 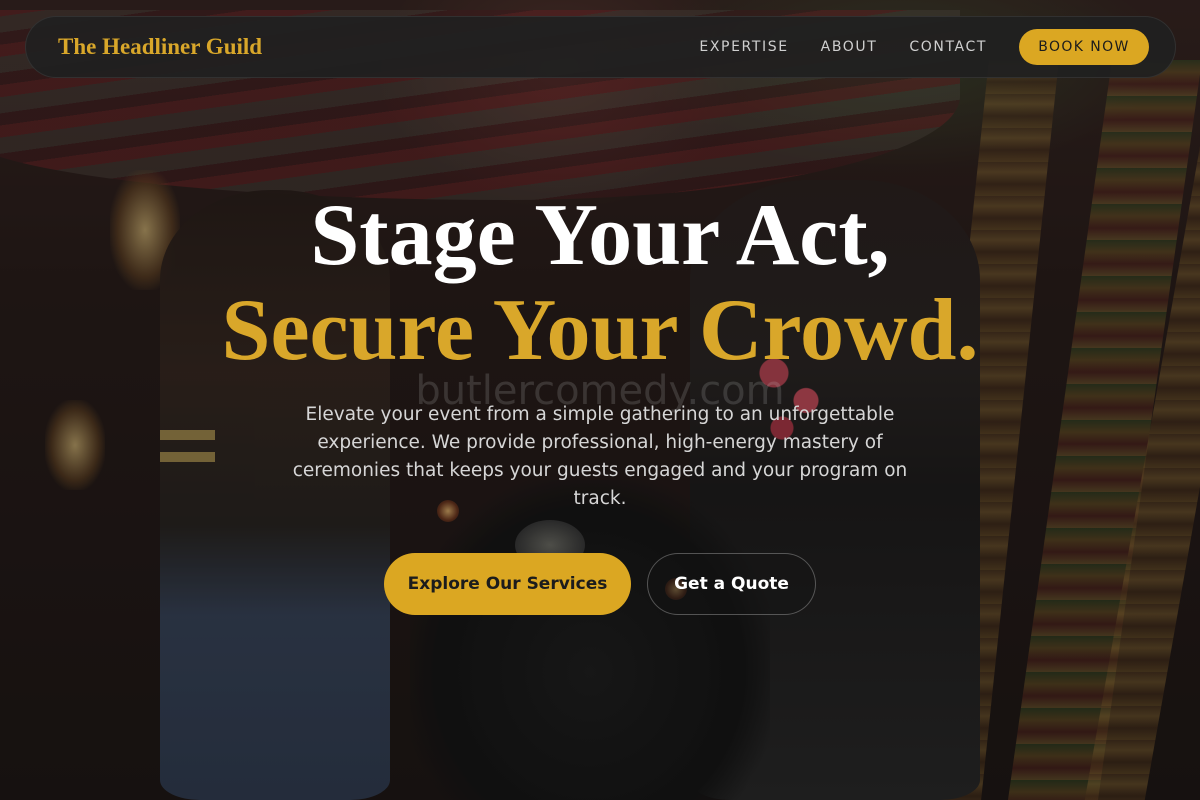 What do you see at coordinates (600, 235) in the screenshot?
I see `hero-headline-line1: Stage Your Act,` at bounding box center [600, 235].